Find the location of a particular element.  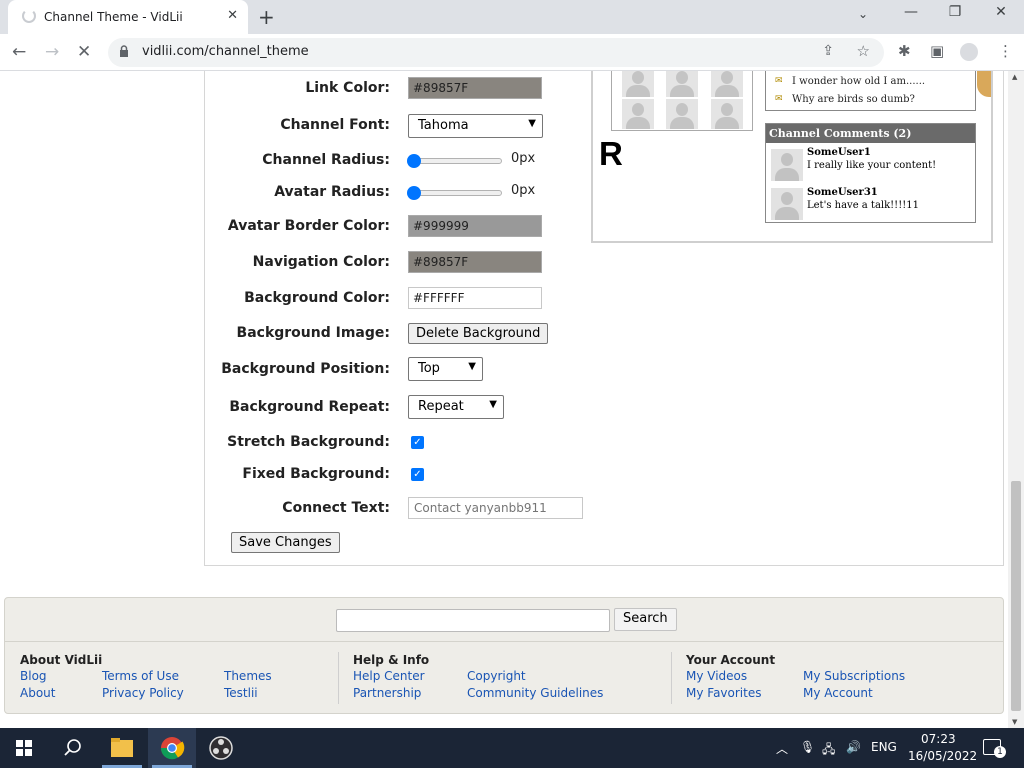

footer-link-privacy: Privacy Policy is located at coordinates (143, 693).